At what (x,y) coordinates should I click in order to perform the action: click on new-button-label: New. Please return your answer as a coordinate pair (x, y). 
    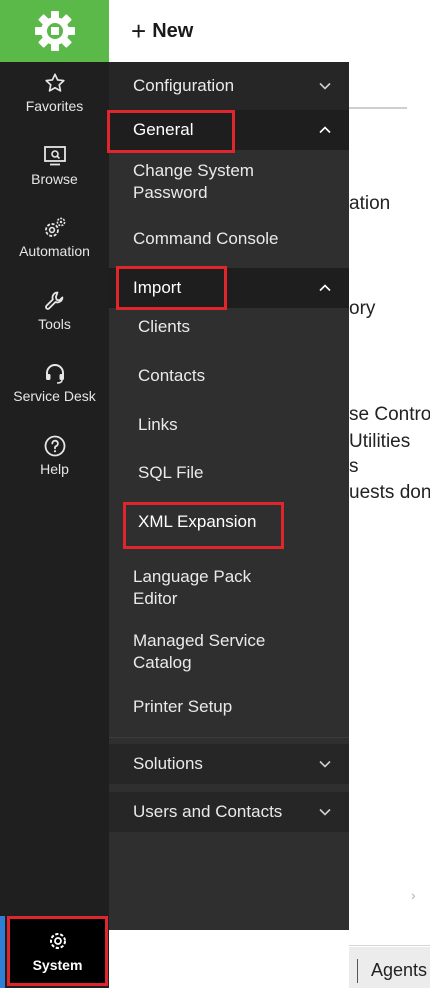
    Looking at the image, I should click on (173, 30).